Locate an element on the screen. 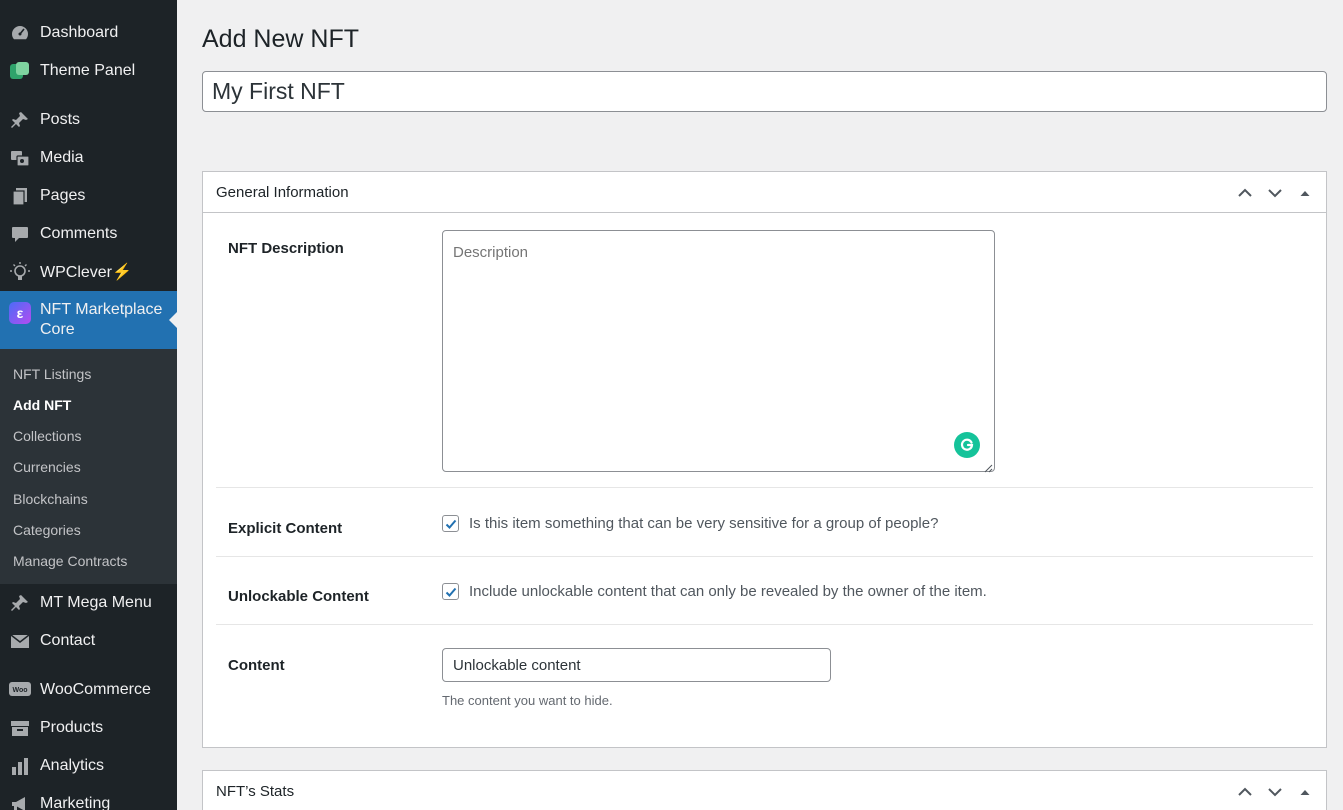 Image resolution: width=1343 pixels, height=810 pixels. comment-icon is located at coordinates (20, 234).